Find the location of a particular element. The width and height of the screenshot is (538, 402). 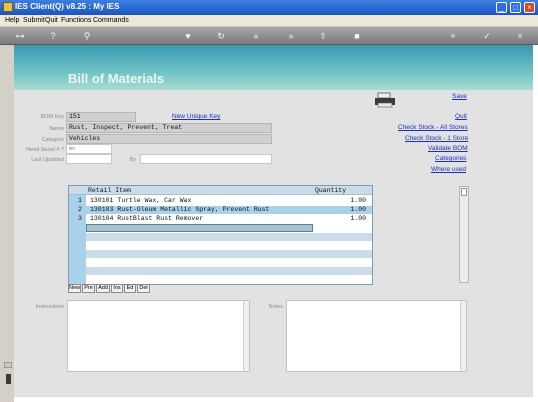

close-window-button: × is located at coordinates (529, 7).